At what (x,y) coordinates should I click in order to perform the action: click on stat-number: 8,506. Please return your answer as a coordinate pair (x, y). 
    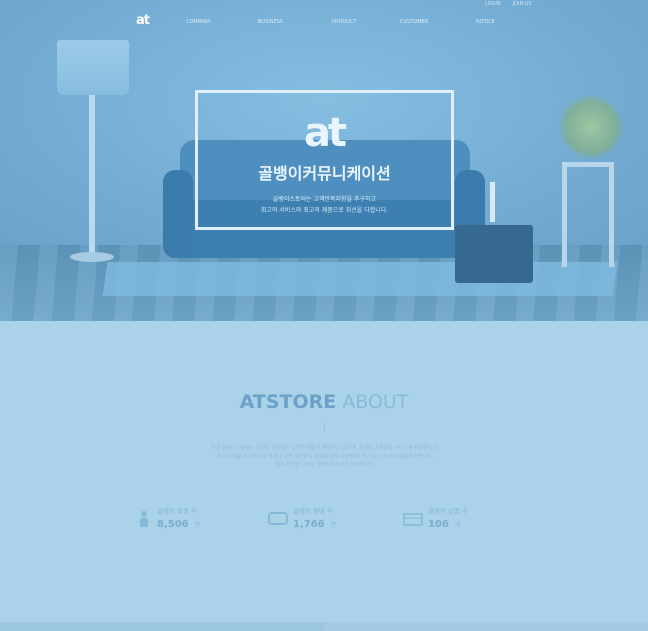
    Looking at the image, I should click on (173, 524).